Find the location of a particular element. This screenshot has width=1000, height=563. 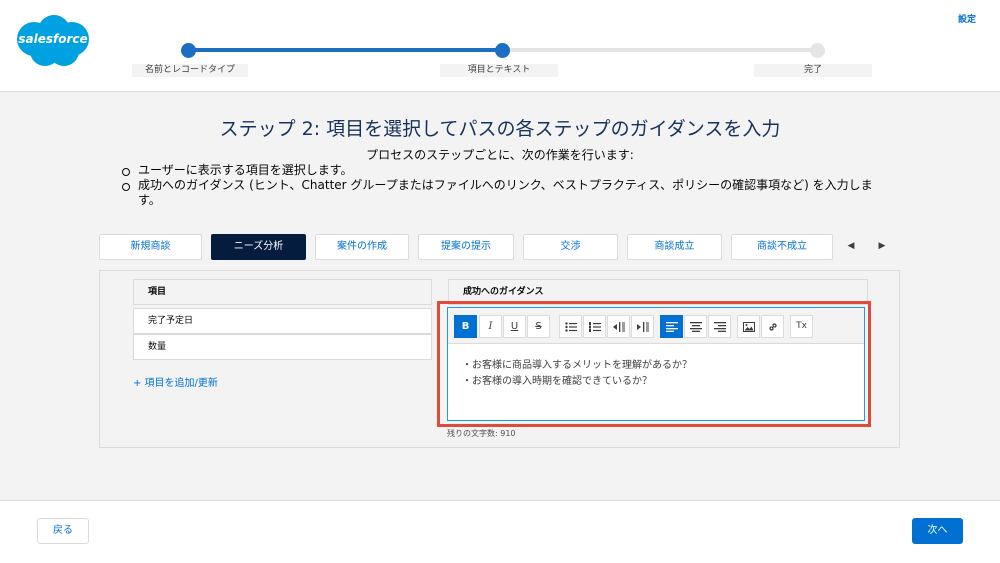

bold-button: B is located at coordinates (465, 326).